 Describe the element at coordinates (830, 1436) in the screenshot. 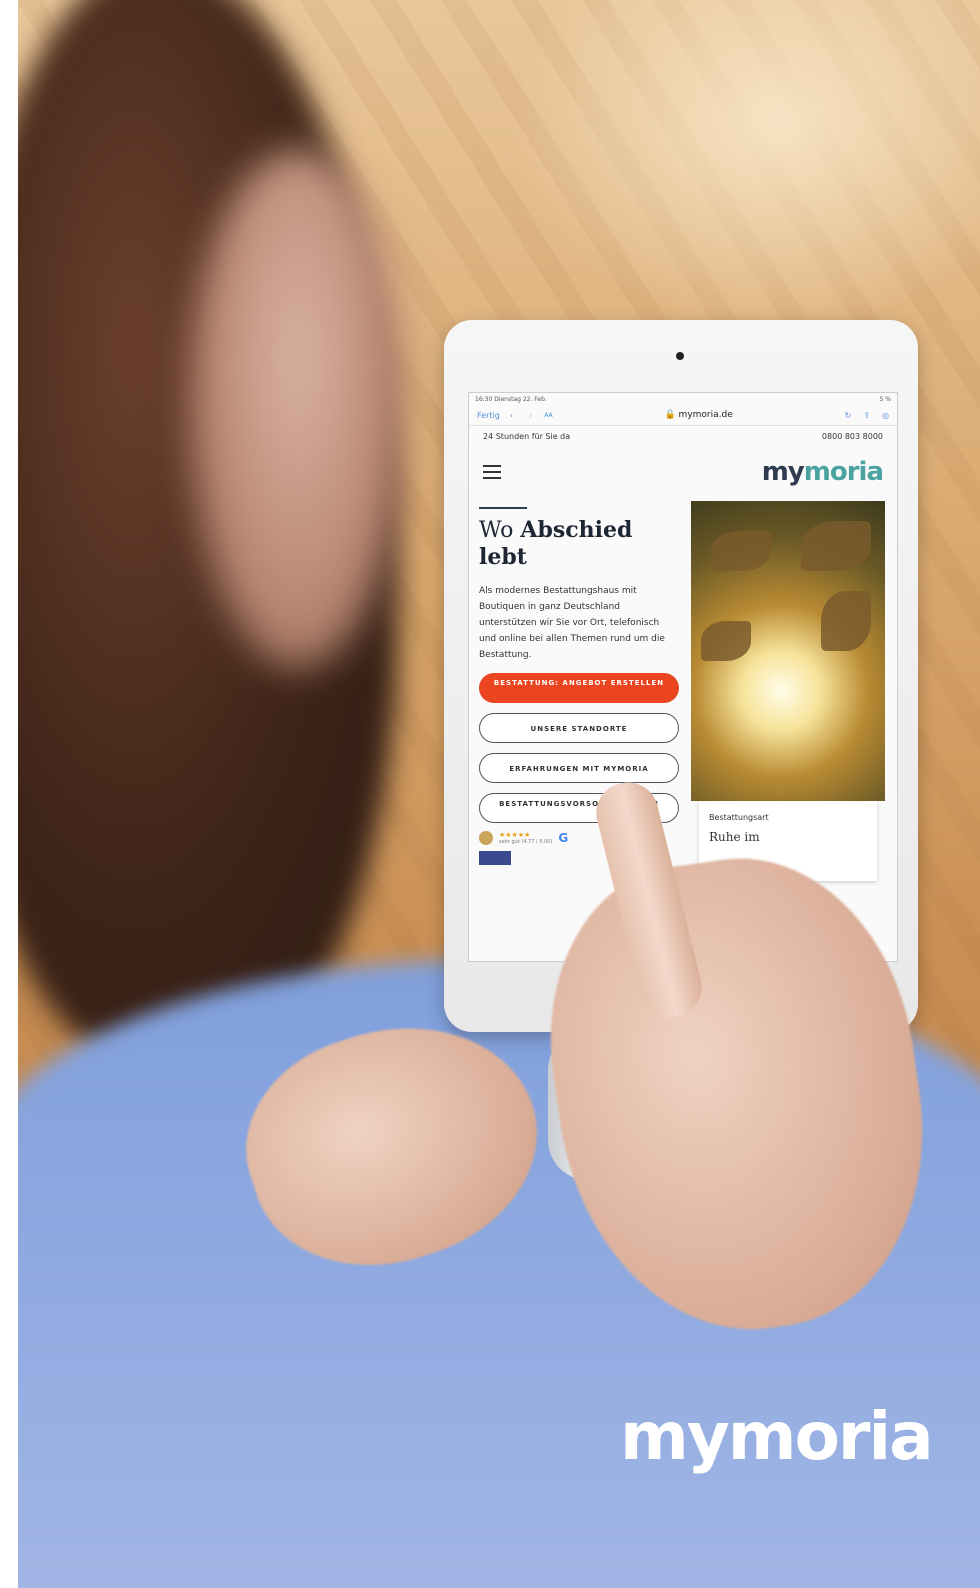

I see `brand-part-moria: moria` at that location.